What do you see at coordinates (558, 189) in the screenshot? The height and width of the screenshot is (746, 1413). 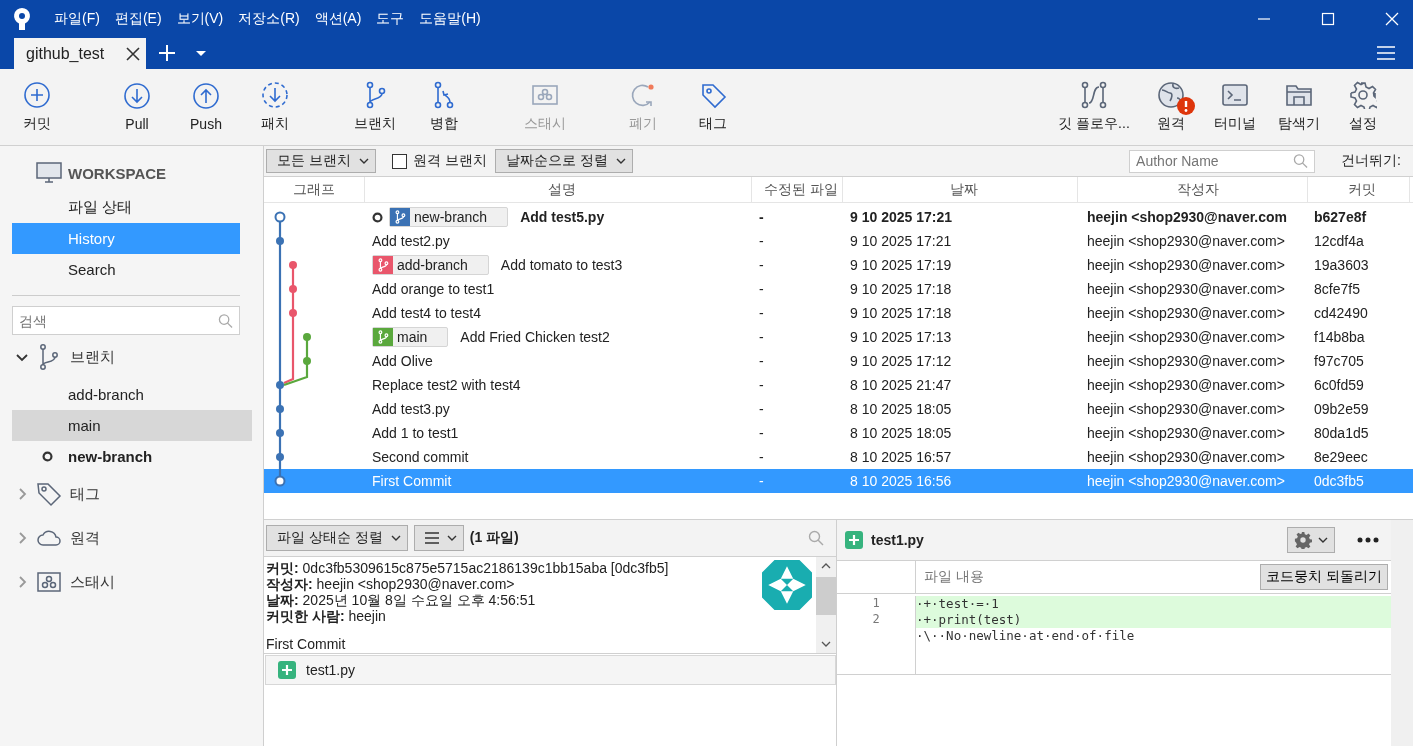 I see `column-header: 설명` at bounding box center [558, 189].